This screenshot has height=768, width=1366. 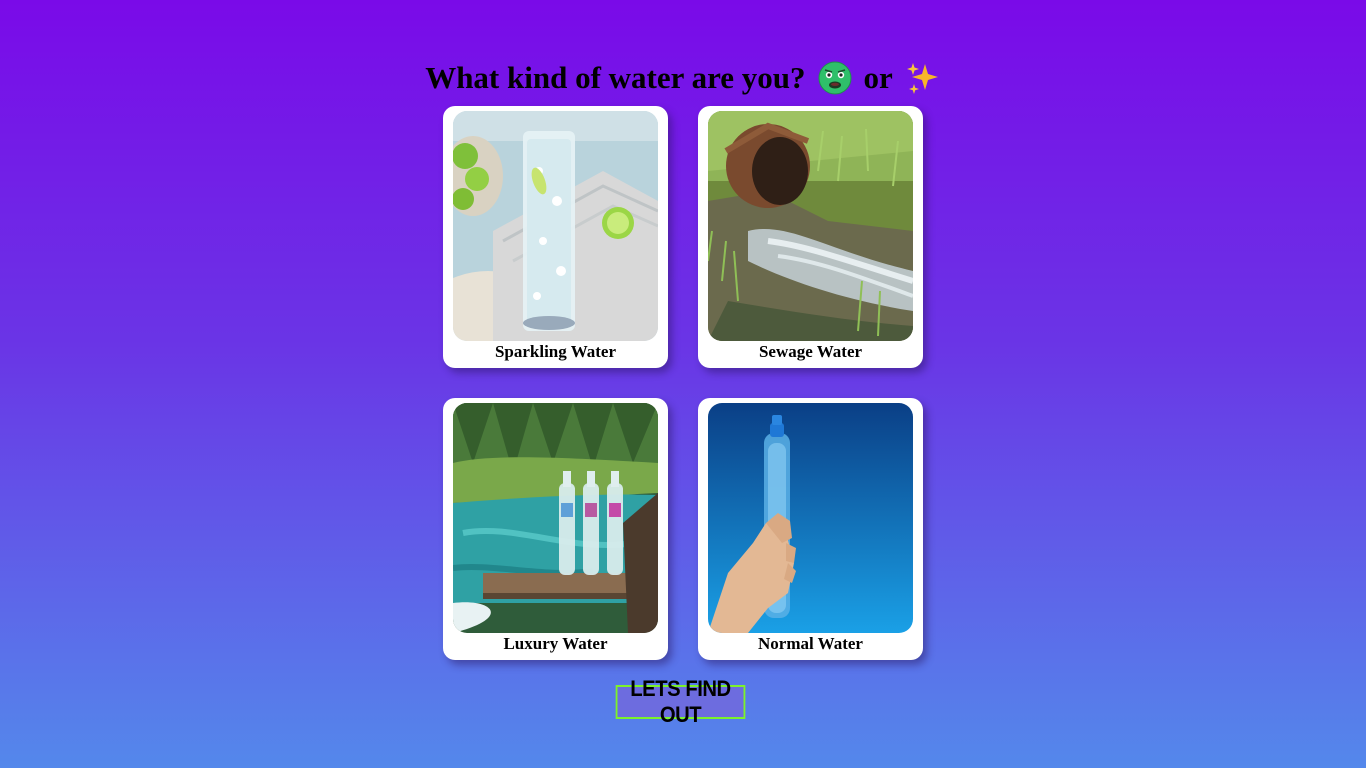 I want to click on card-sewage-water: Sewage Water, so click(x=810, y=237).